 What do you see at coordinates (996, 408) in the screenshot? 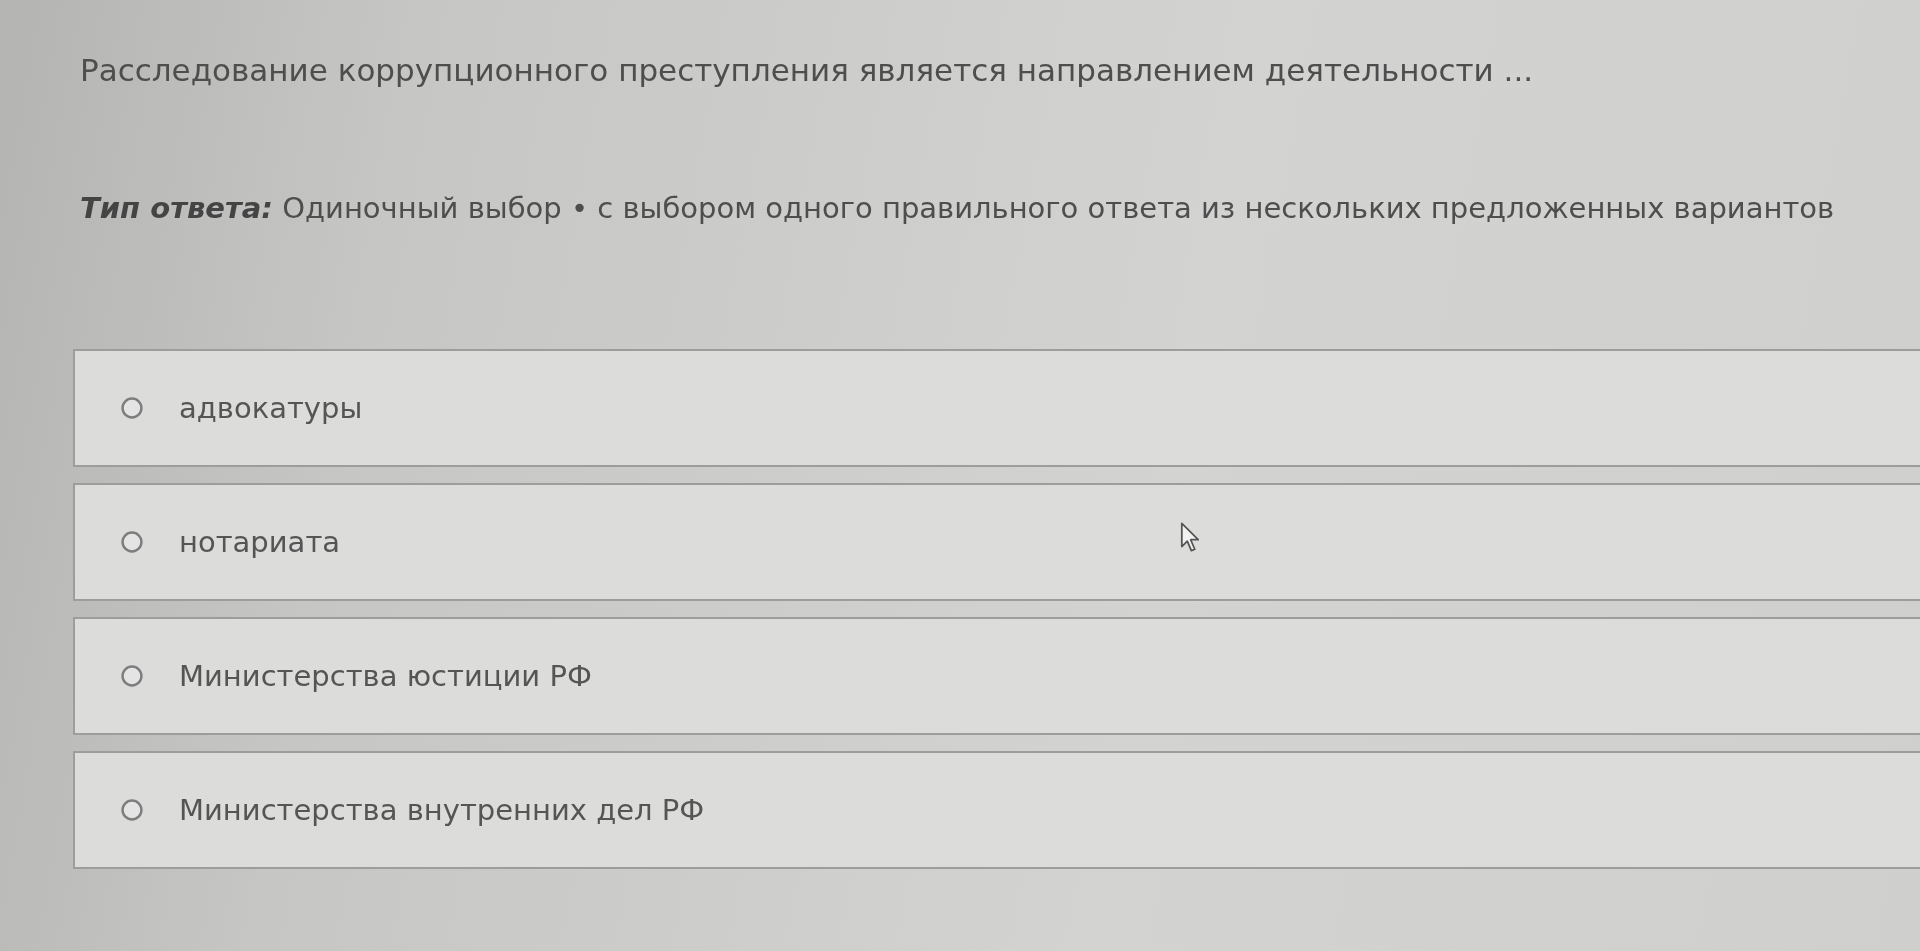
I see `answer-option: адвокатуры` at bounding box center [996, 408].